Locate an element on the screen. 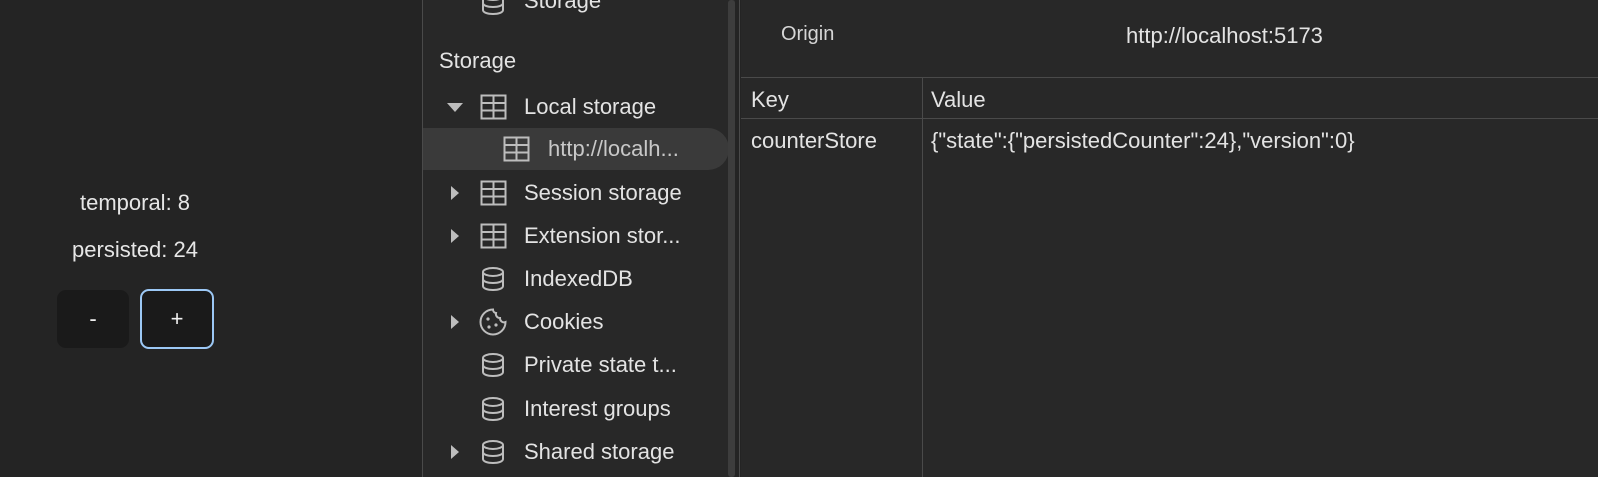 This screenshot has height=477, width=1598. column-divider is located at coordinates (922, 277).